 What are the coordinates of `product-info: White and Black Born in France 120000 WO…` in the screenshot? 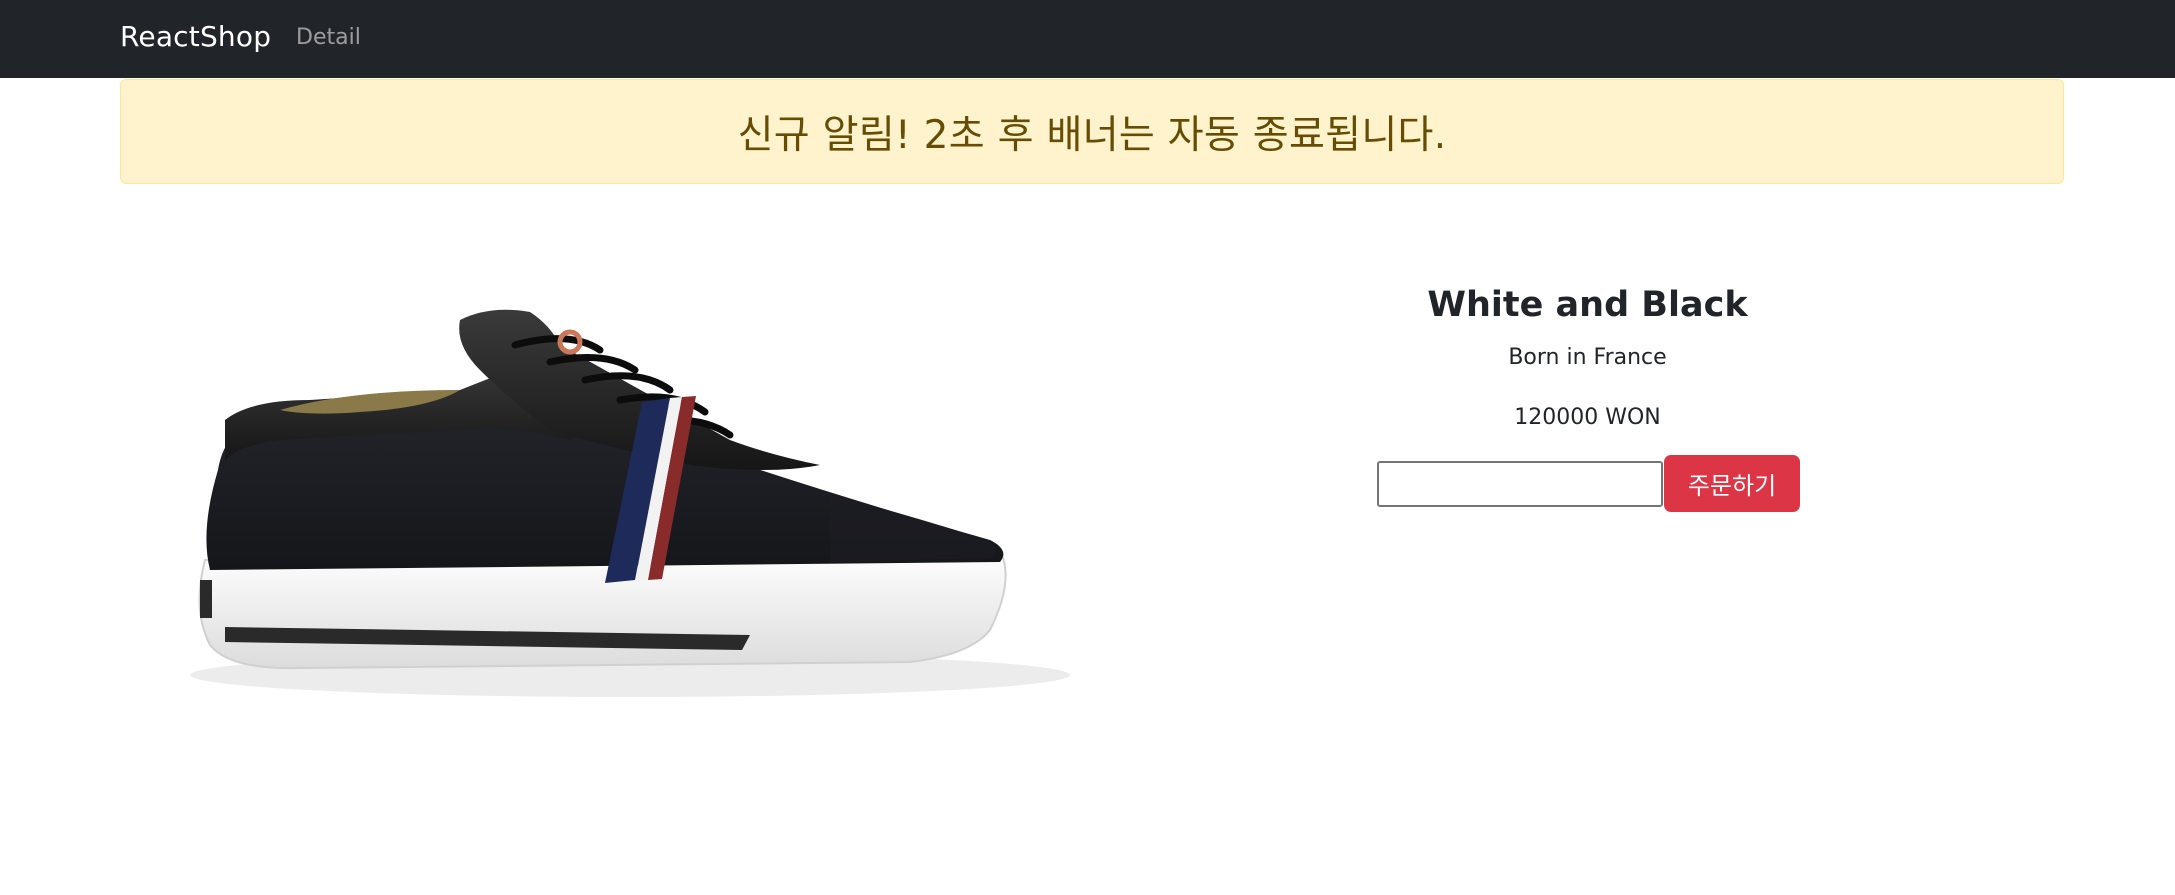 It's located at (1587, 355).